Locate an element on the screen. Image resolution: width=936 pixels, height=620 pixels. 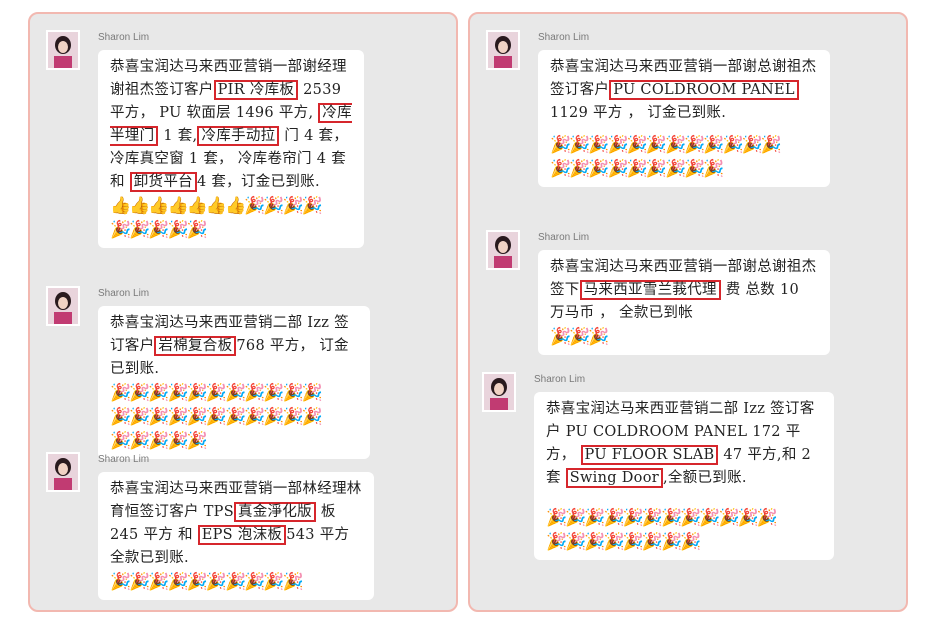
highlight-product: 岩棉复合板 is located at coordinates (195, 346).